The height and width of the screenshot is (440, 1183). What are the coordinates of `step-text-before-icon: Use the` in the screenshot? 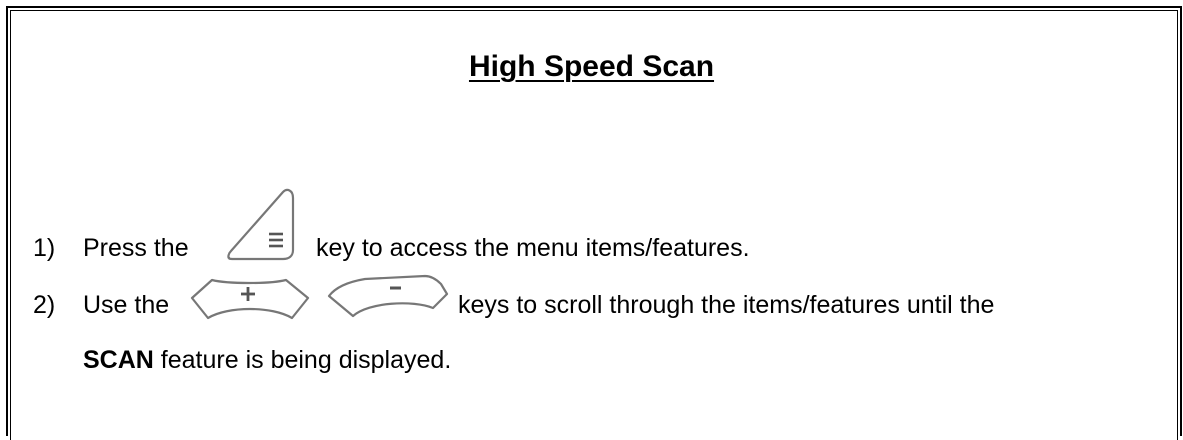 It's located at (126, 305).